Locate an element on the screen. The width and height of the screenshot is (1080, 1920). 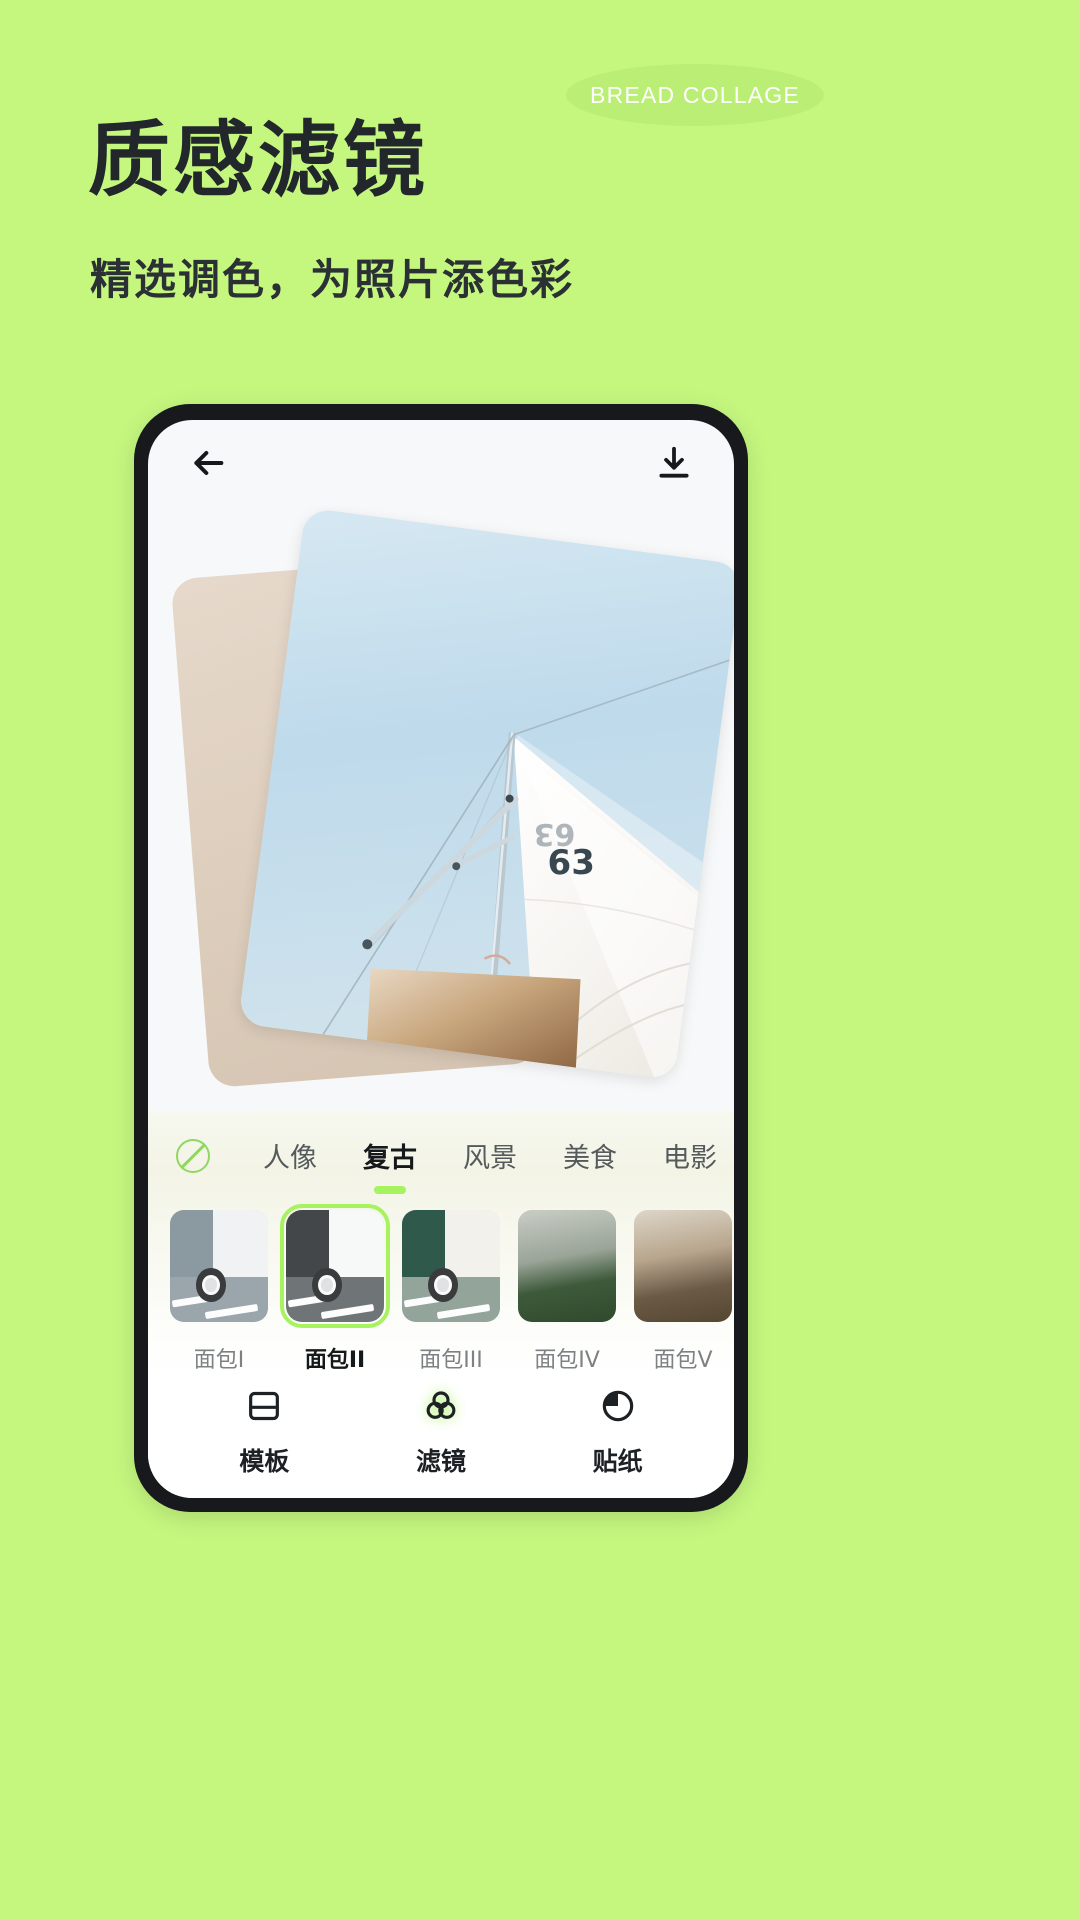
filter-thumb-label: 面包III is located at coordinates (451, 1360).